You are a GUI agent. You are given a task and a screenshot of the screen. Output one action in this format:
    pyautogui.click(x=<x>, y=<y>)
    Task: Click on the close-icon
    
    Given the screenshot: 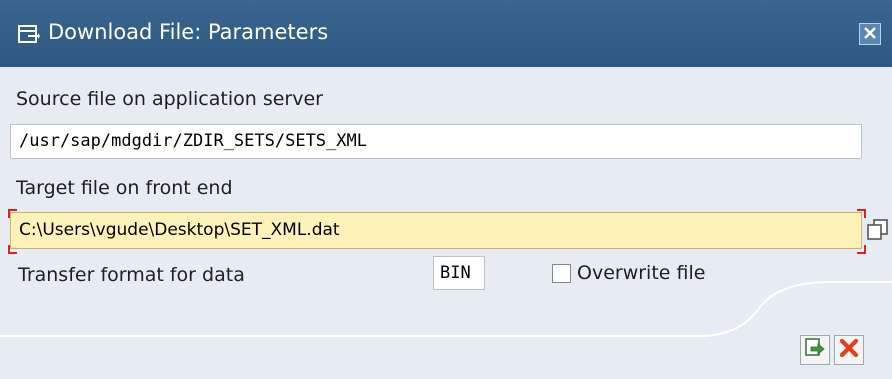 What is the action you would take?
    pyautogui.click(x=870, y=34)
    